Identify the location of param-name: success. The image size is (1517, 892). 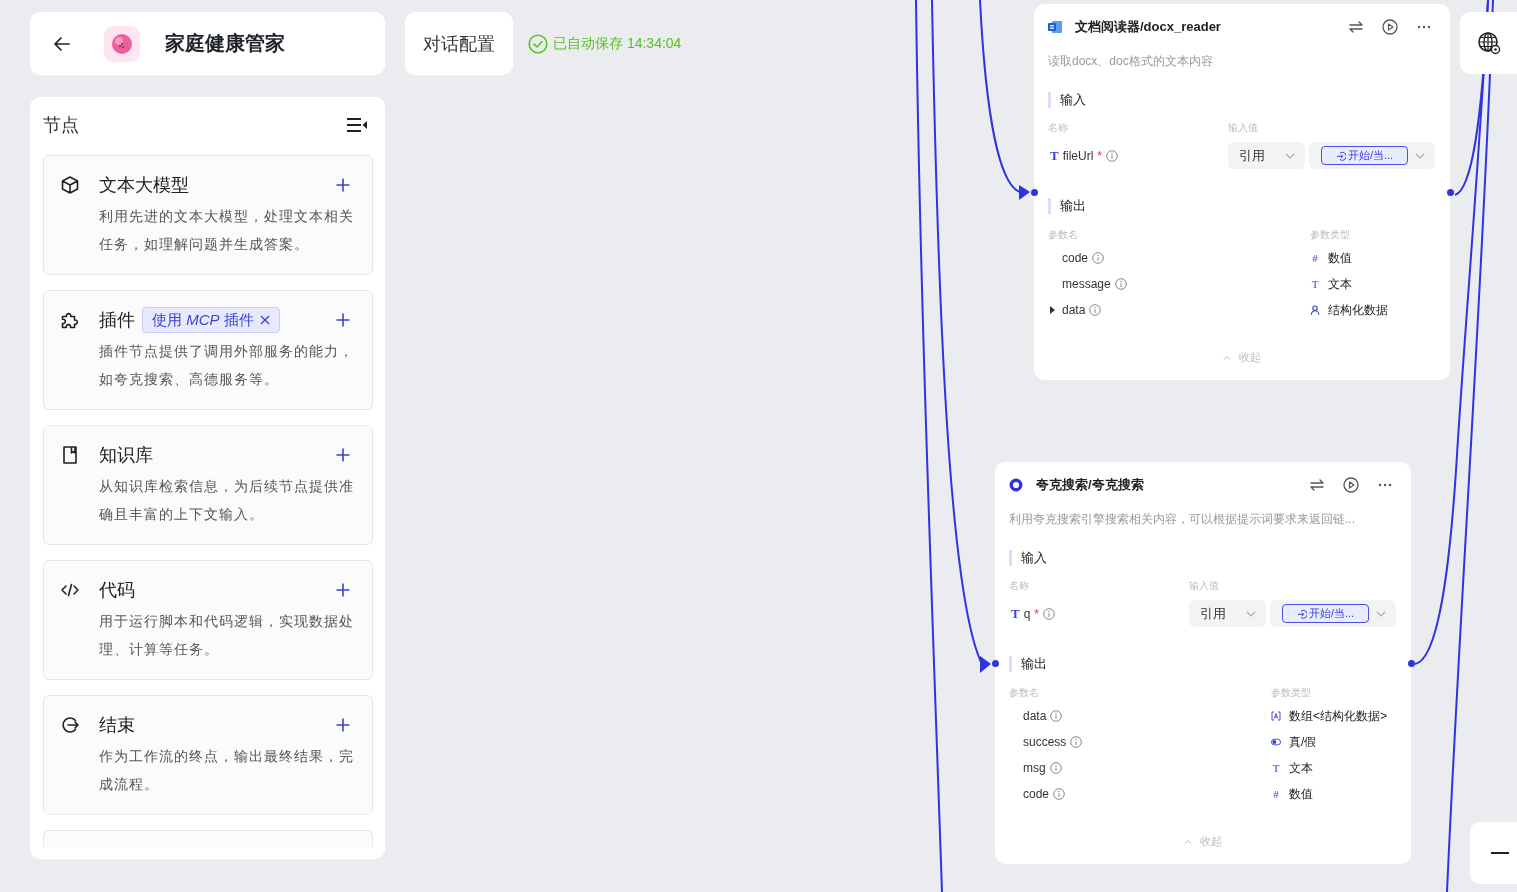
(1045, 742).